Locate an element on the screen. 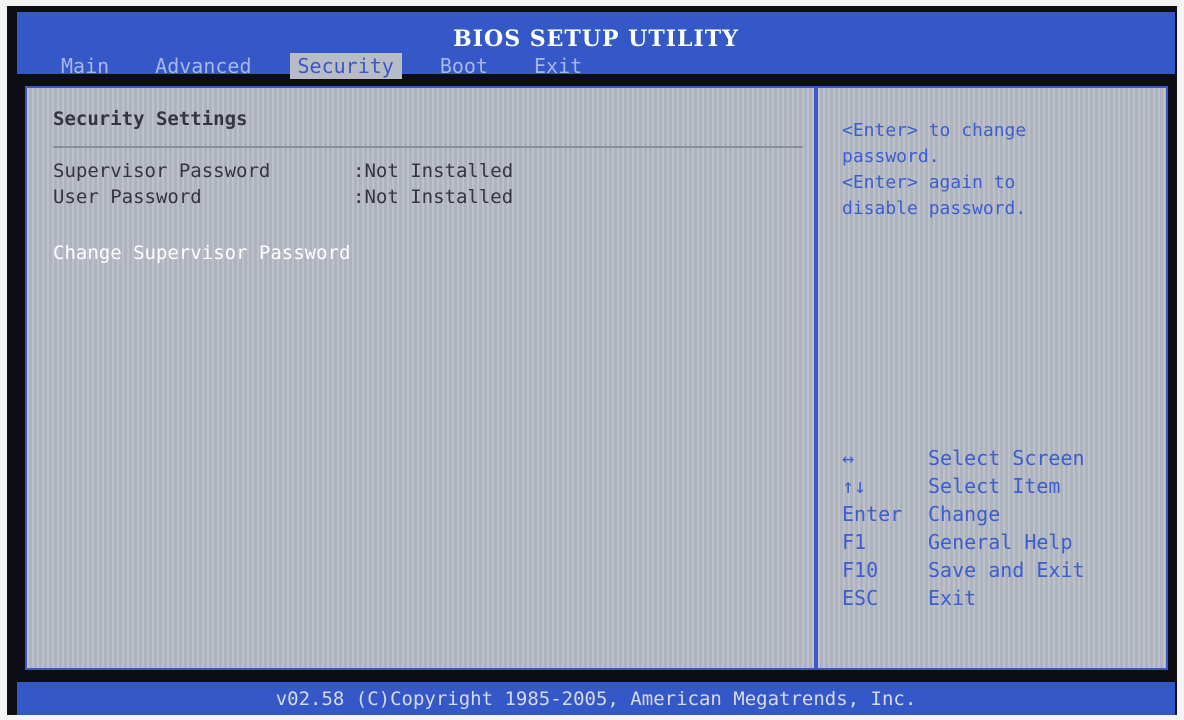  key-label: ESC is located at coordinates (860, 598).